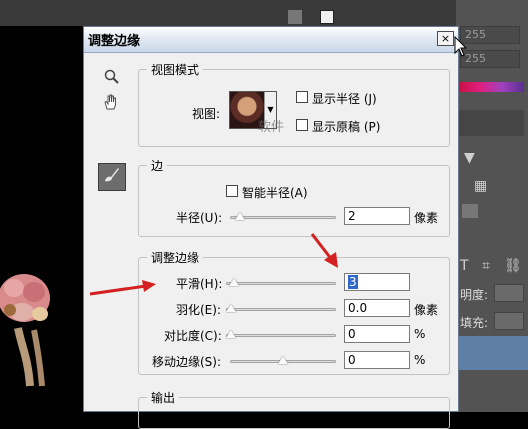  Describe the element at coordinates (474, 295) in the screenshot. I see `opacity-label: 明度:` at that location.